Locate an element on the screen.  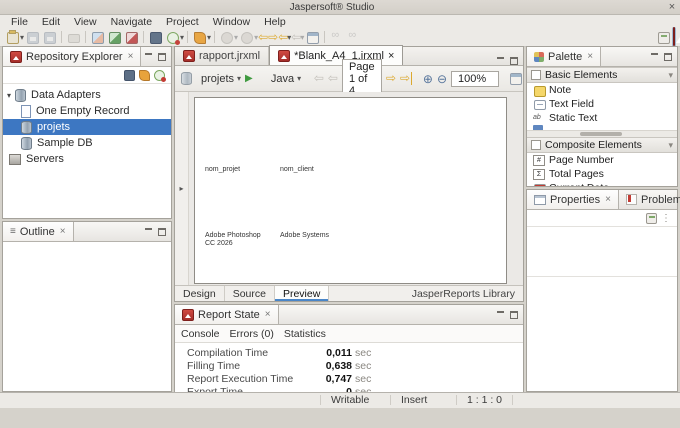
zoom-level-field: 100% is located at coordinates (475, 78).